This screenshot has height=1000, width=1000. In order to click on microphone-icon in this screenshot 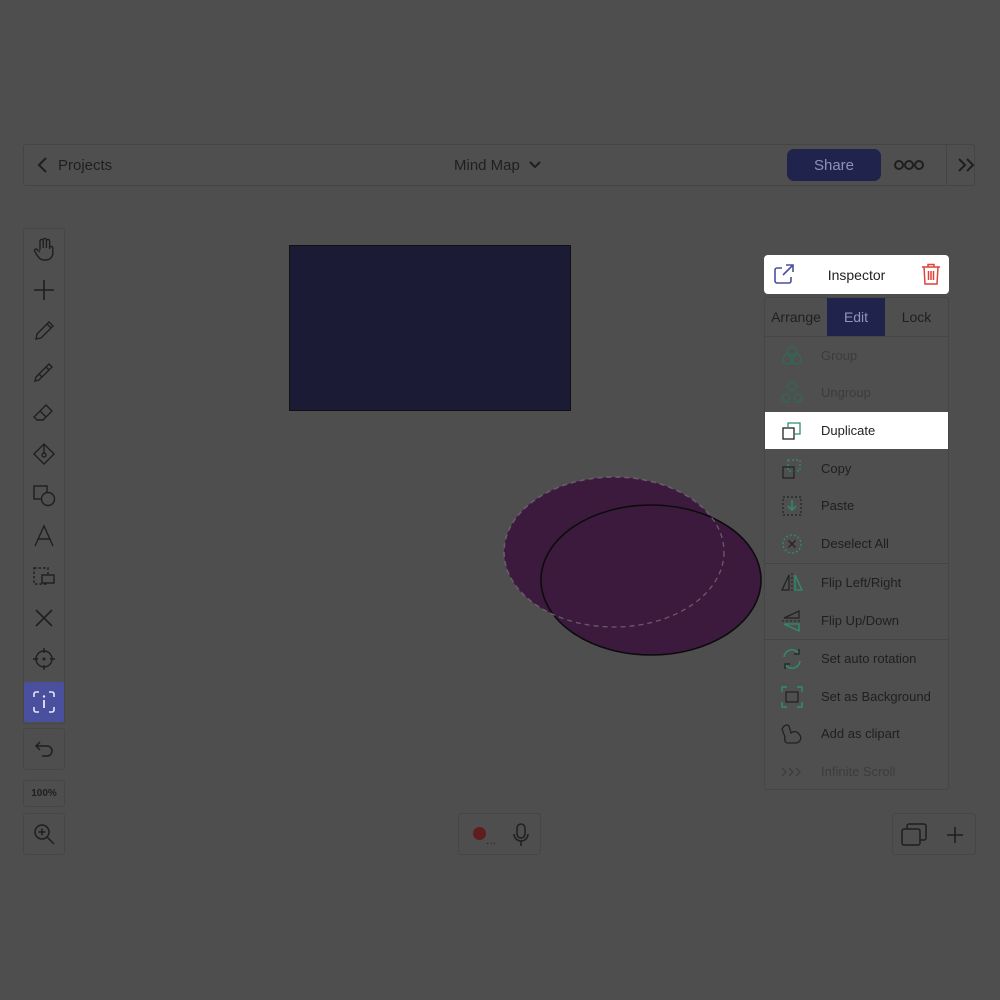, I will do `click(521, 835)`.